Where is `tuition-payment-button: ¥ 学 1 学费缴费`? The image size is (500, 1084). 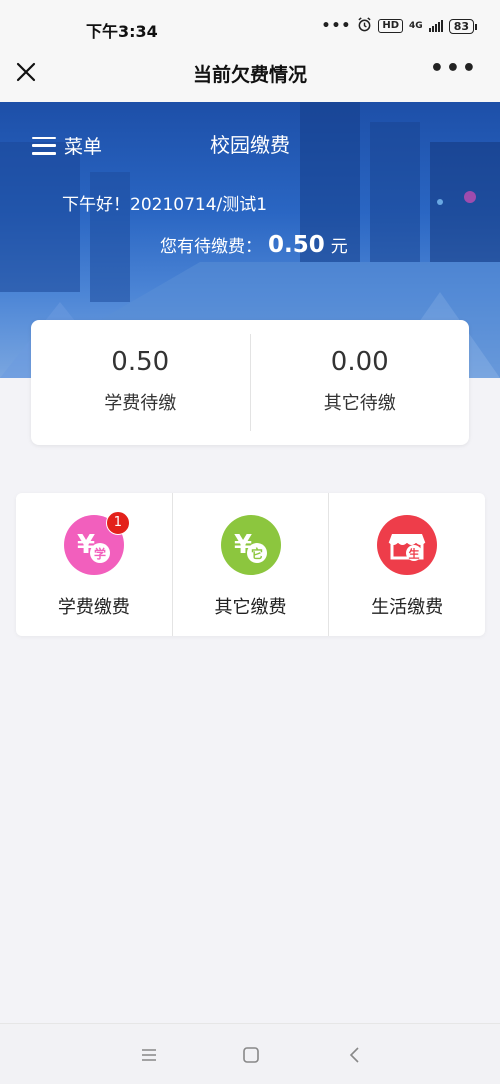
tuition-payment-button: ¥ 学 1 学费缴费 is located at coordinates (94, 564).